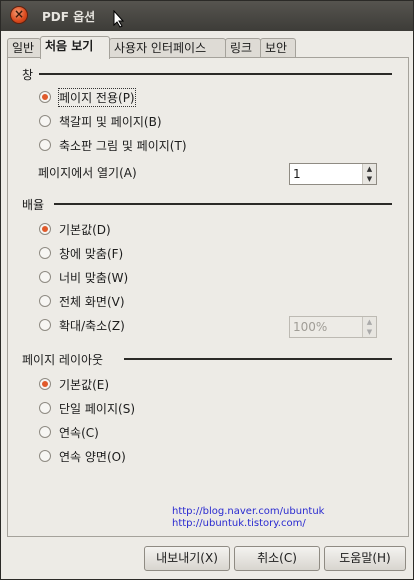 The width and height of the screenshot is (414, 580). I want to click on cancel-button: 취소(C), so click(277, 558).